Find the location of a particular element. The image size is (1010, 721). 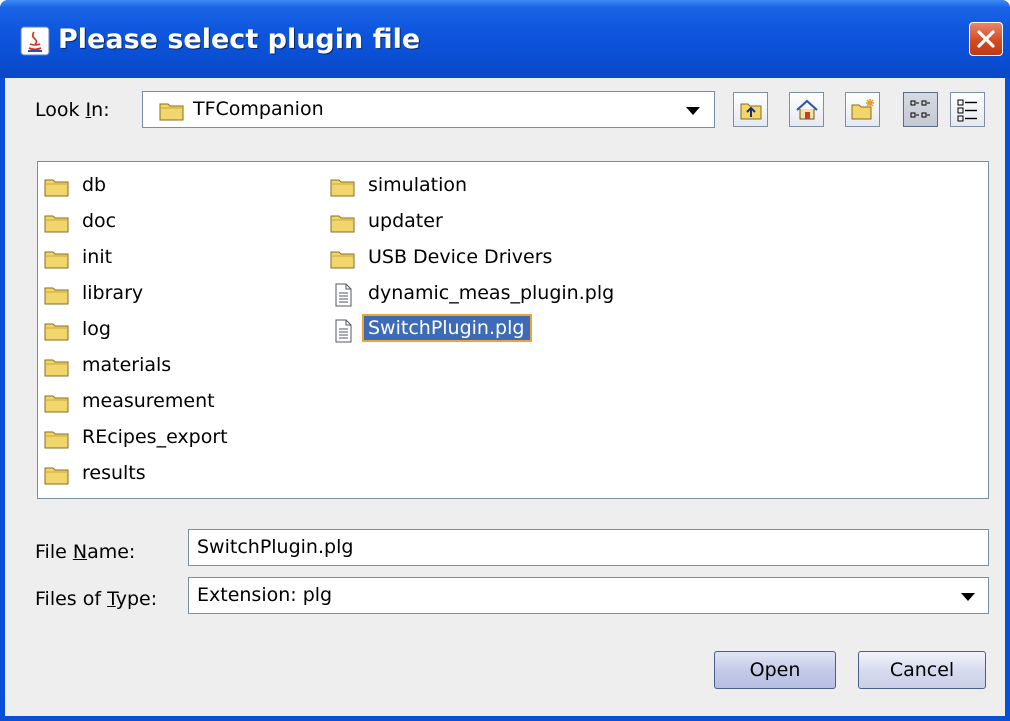

file-item-label: doc is located at coordinates (99, 221).